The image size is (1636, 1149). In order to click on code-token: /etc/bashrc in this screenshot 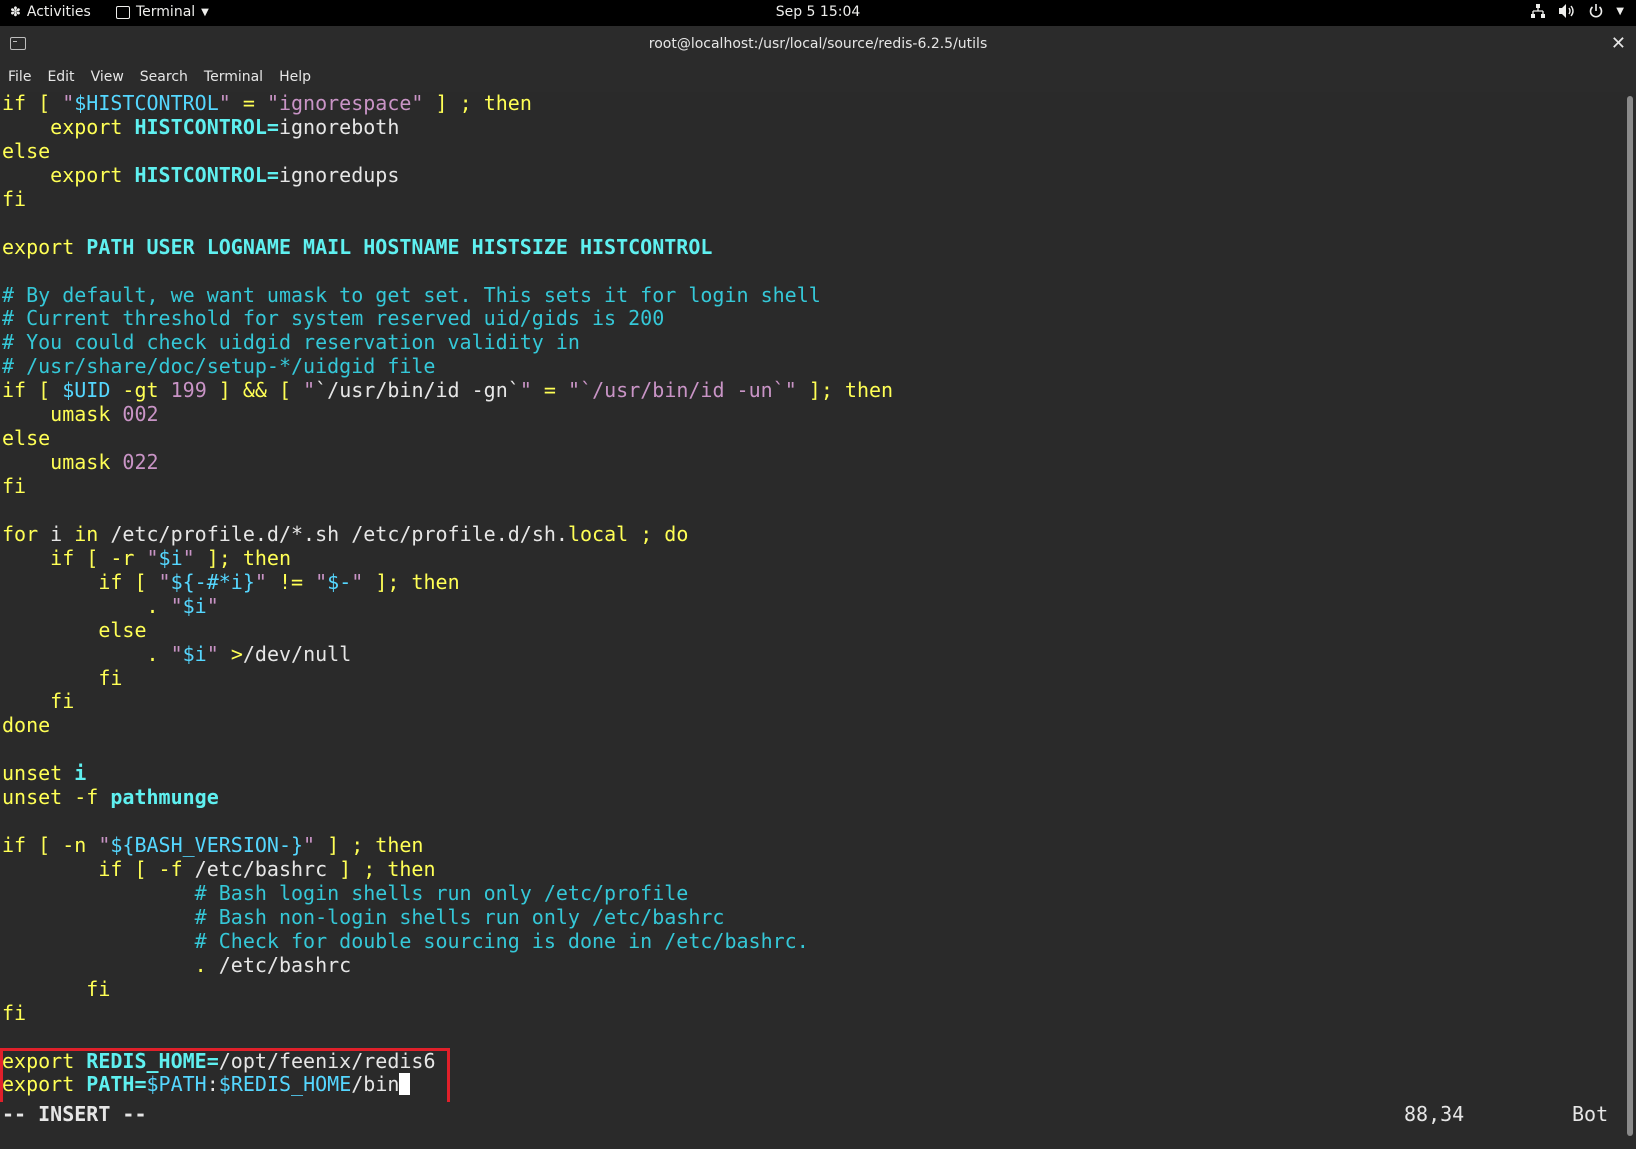, I will do `click(285, 964)`.